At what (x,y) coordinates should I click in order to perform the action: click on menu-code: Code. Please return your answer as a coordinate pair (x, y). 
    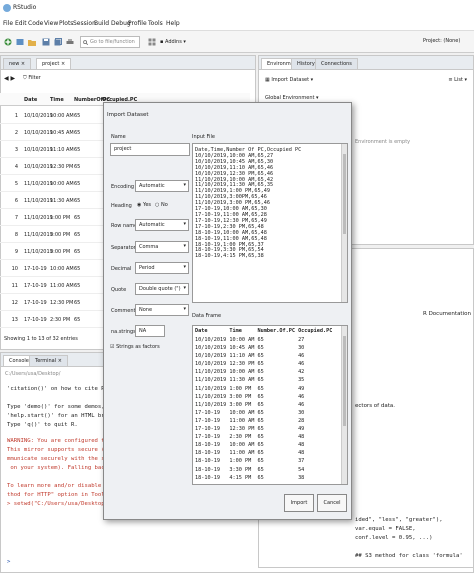
    Looking at the image, I should click on (35, 23).